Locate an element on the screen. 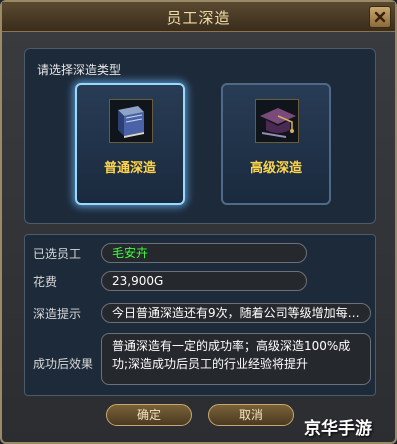 This screenshot has height=444, width=397. close-icon is located at coordinates (380, 17).